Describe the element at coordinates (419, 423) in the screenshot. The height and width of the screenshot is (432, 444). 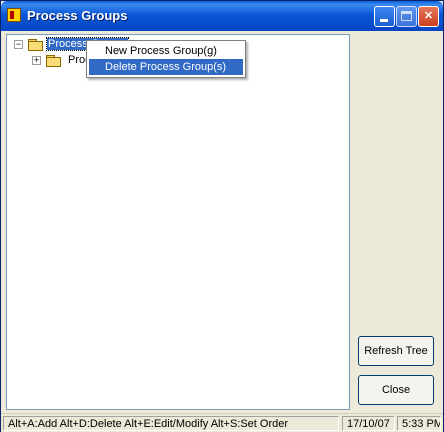
I see `status-time: 5:33 PM` at that location.